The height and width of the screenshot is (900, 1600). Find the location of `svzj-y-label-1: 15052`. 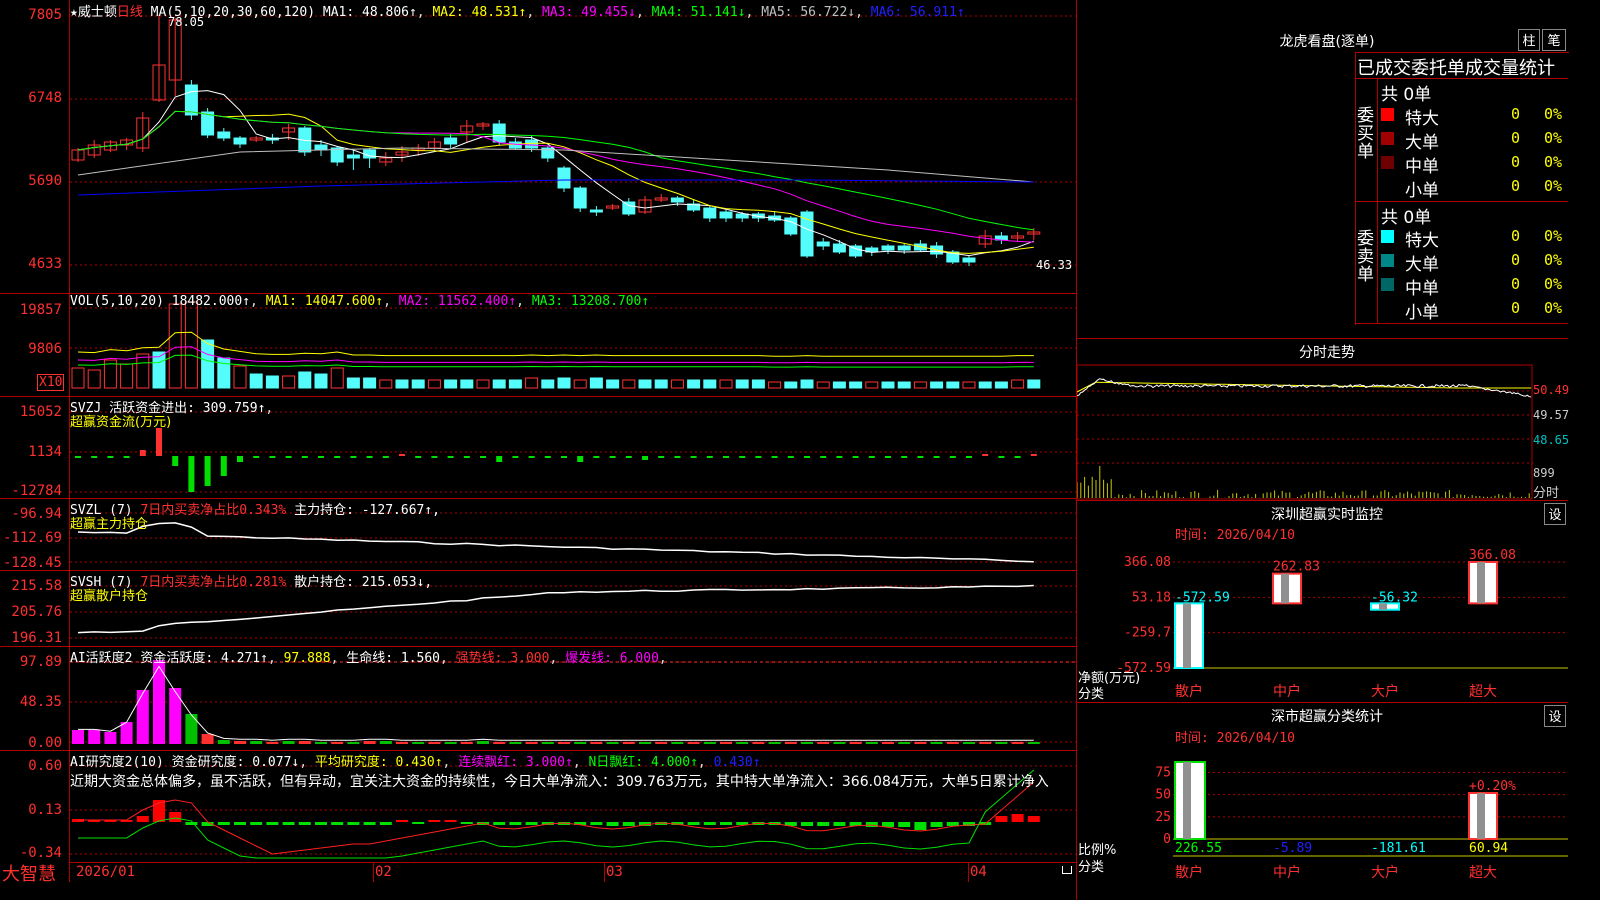

svzj-y-label-1: 15052 is located at coordinates (40, 412).